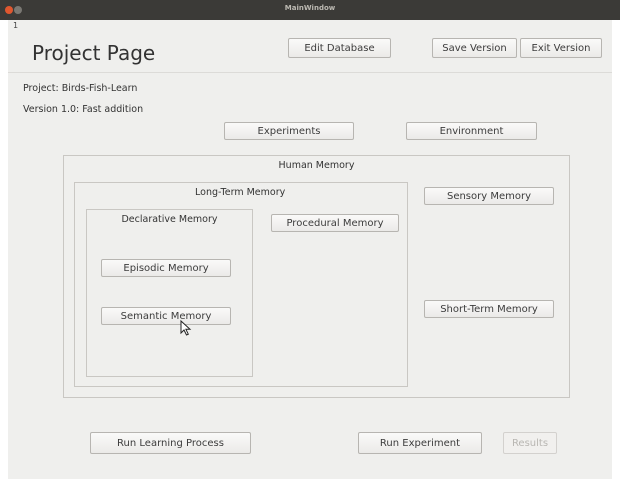 This screenshot has width=620, height=479. Describe the element at coordinates (16, 25) in the screenshot. I see `menu-marker: 1` at that location.